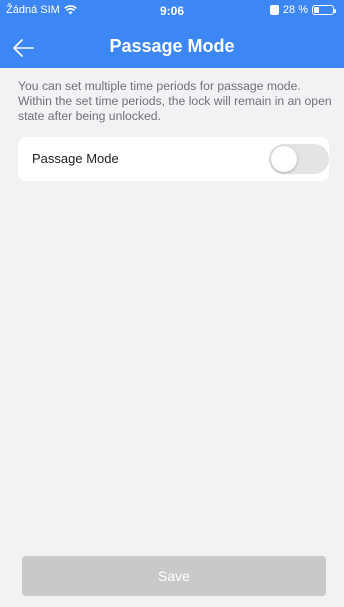  Describe the element at coordinates (317, 10) in the screenshot. I see `battery-fill` at that location.